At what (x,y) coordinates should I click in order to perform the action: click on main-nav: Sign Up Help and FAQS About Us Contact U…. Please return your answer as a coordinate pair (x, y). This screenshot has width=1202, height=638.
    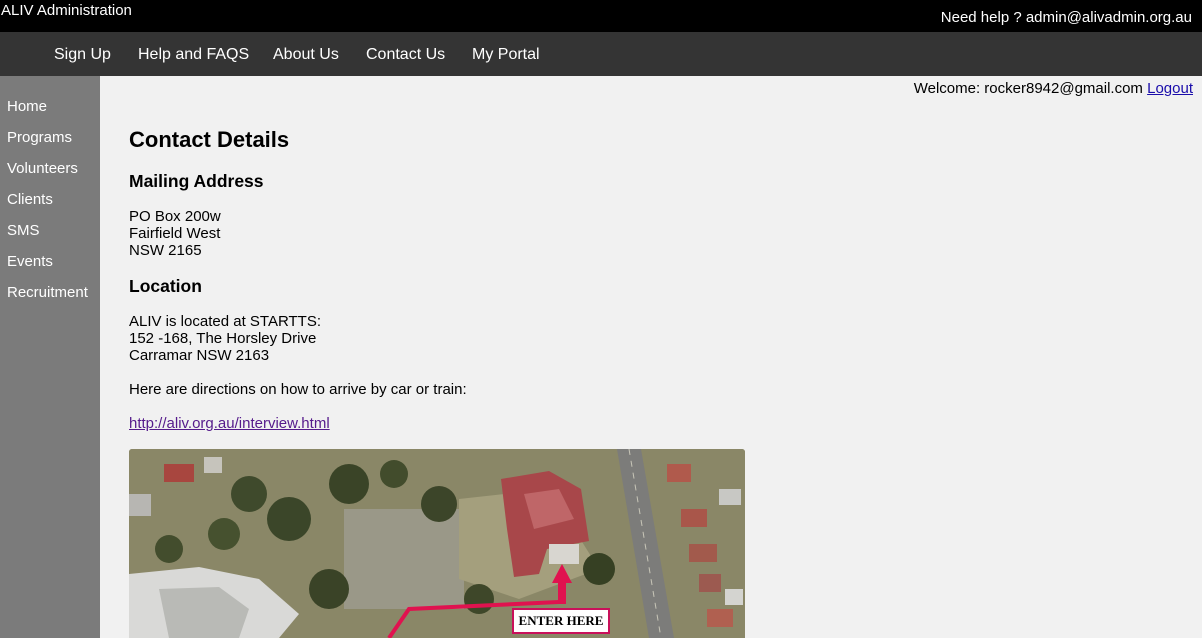
    Looking at the image, I should click on (601, 54).